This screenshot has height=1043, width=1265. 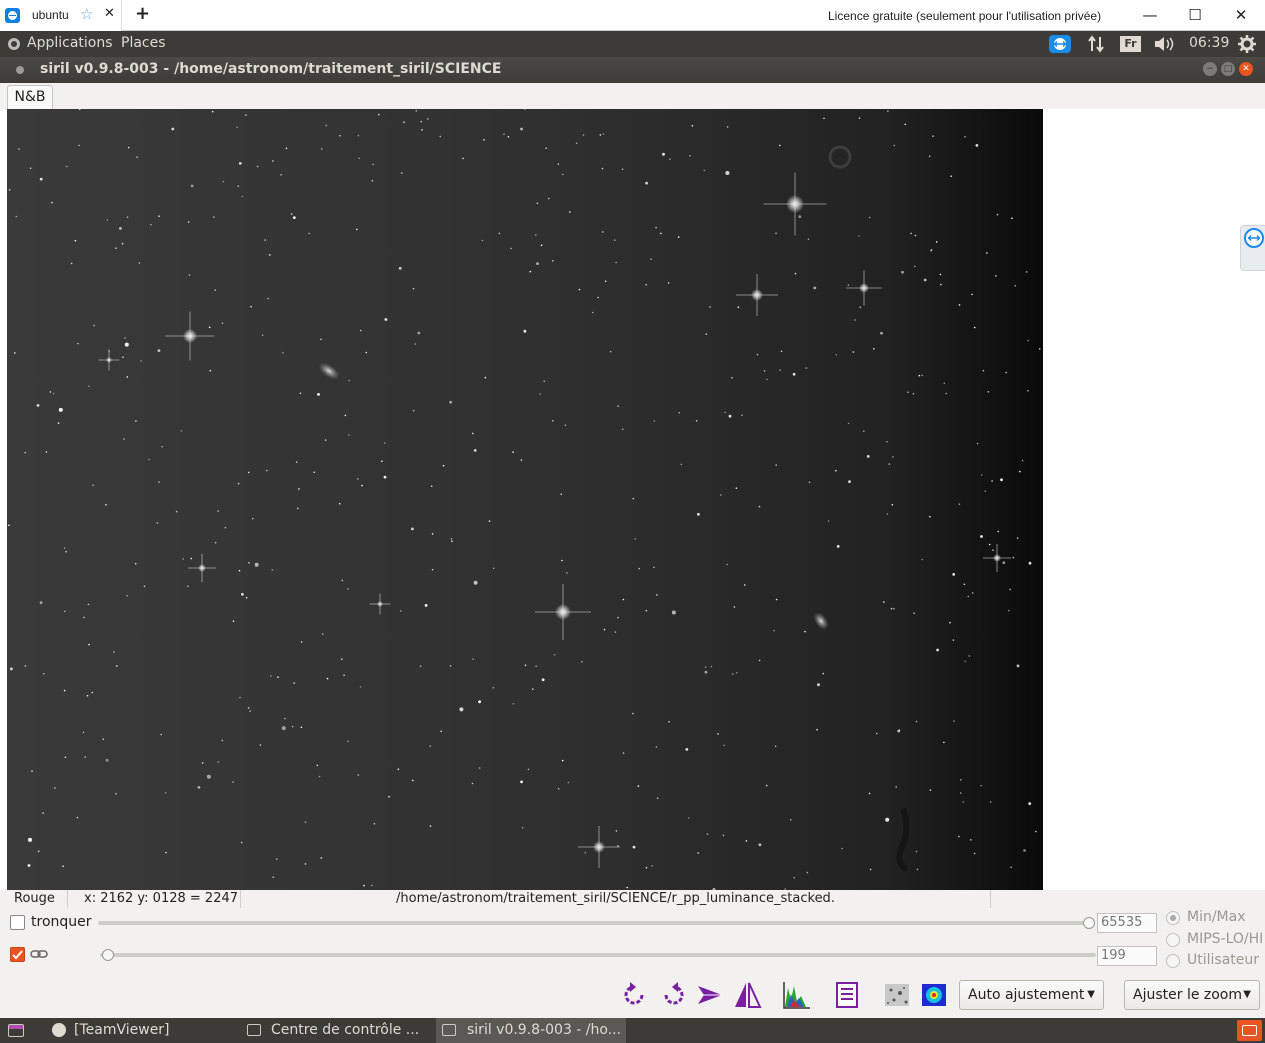 I want to click on taskbar-item-teamviewer: [TeamViewer], so click(x=141, y=1030).